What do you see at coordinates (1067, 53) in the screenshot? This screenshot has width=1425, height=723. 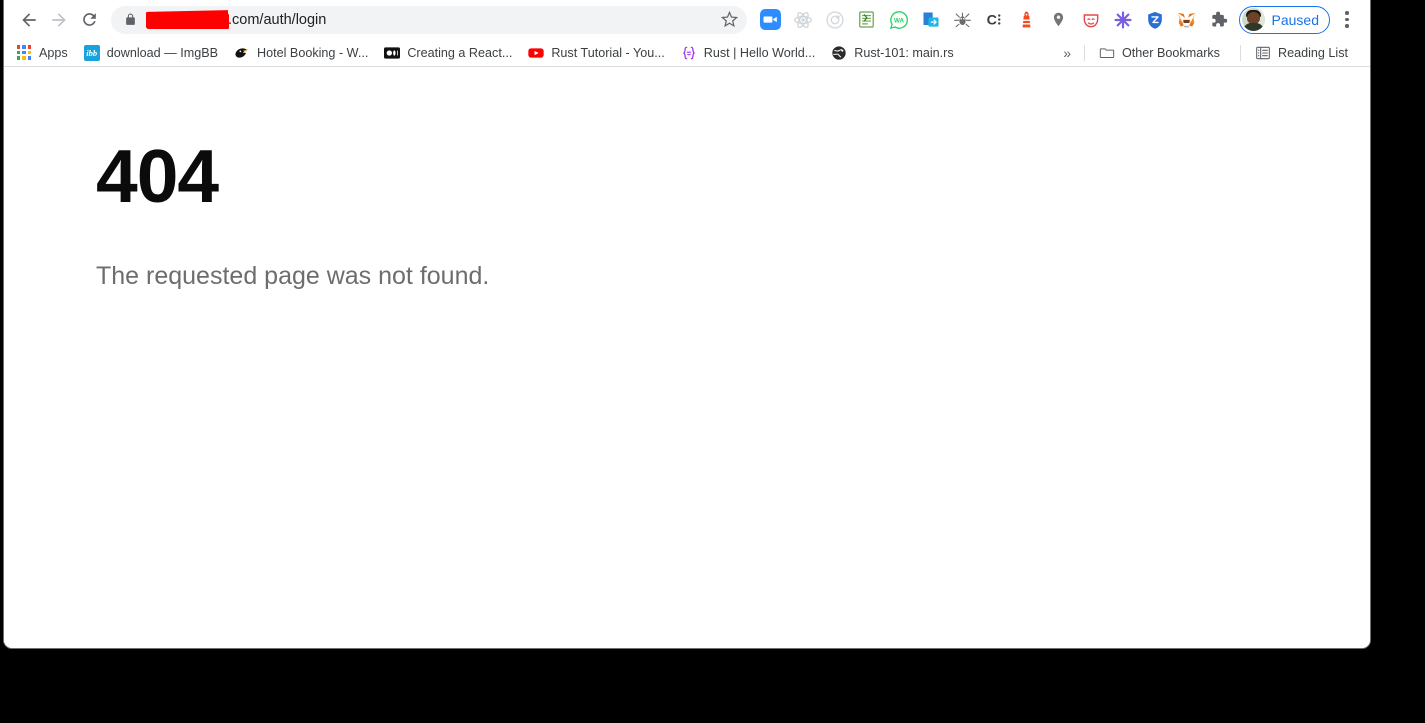 I see `bookmarks-overflow-button: »` at bounding box center [1067, 53].